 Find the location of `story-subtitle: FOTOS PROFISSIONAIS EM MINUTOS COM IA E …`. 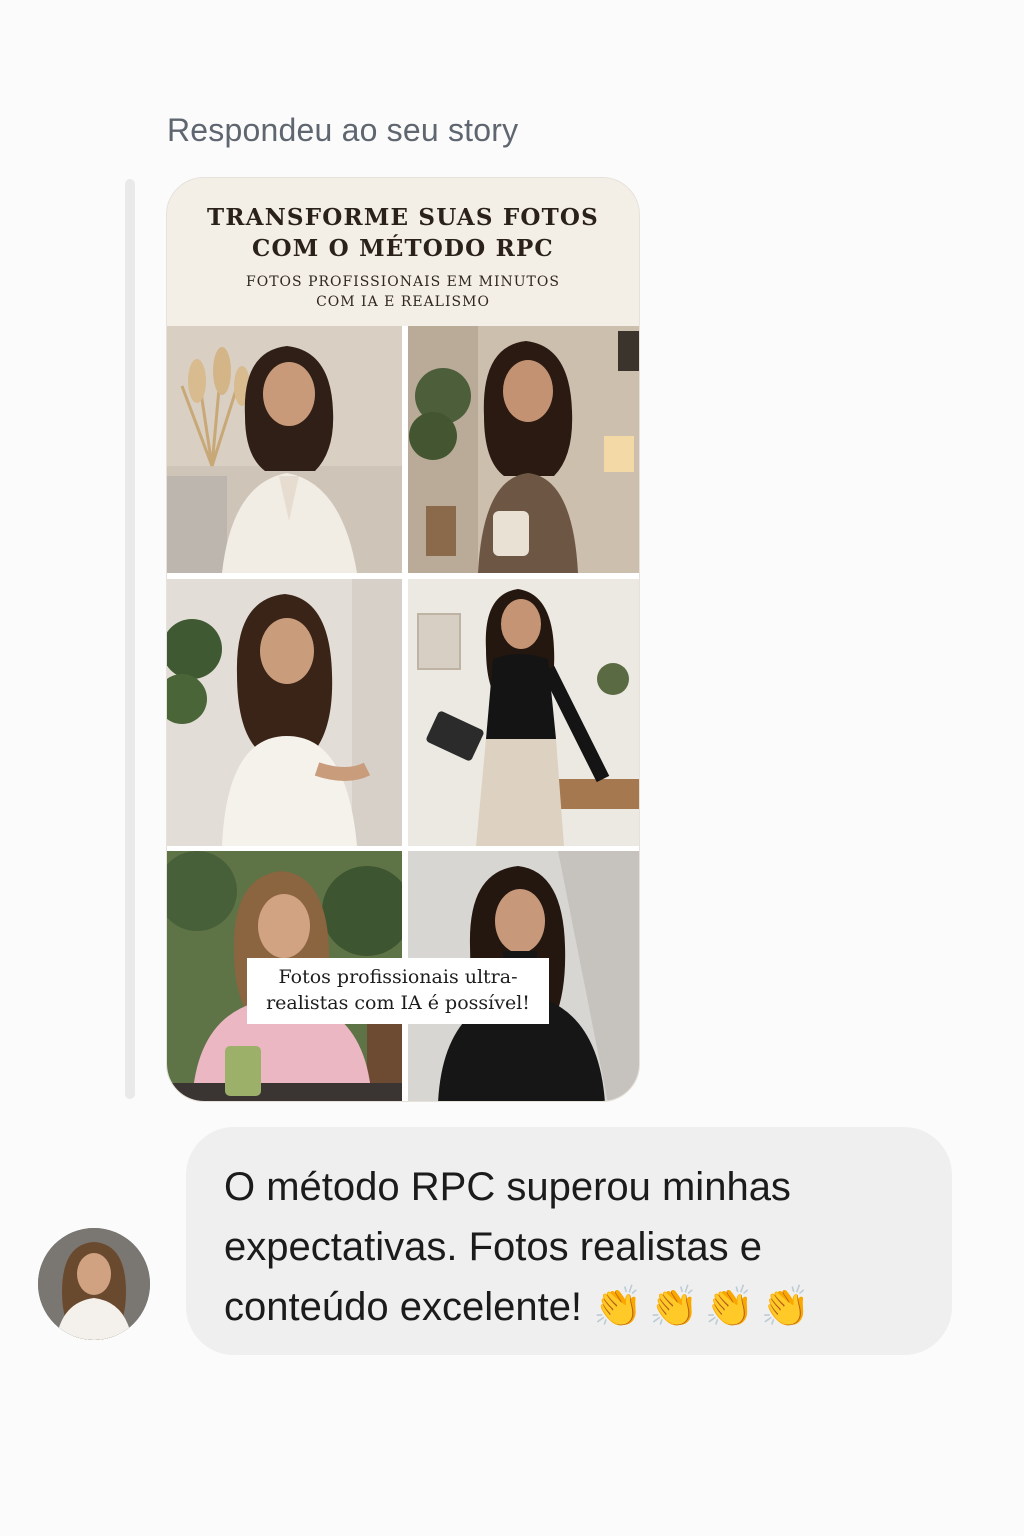

story-subtitle: FOTOS PROFISSIONAIS EM MINUTOS COM IA E … is located at coordinates (403, 292).